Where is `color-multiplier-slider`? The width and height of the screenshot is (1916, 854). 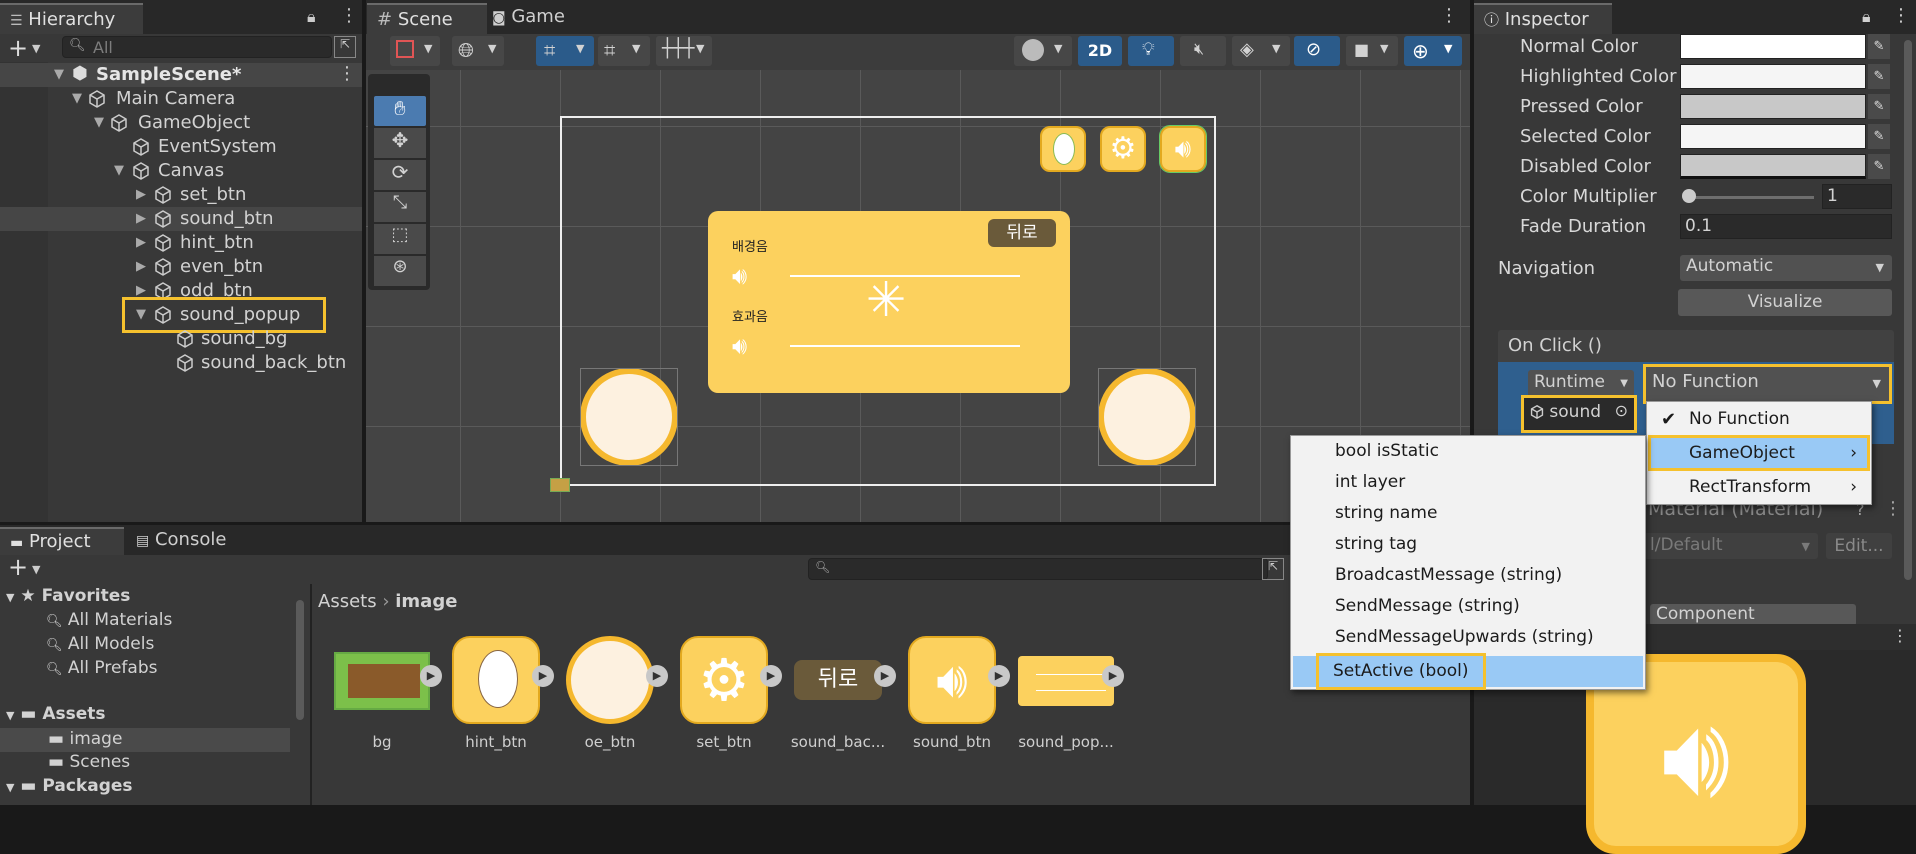 color-multiplier-slider is located at coordinates (1750, 197).